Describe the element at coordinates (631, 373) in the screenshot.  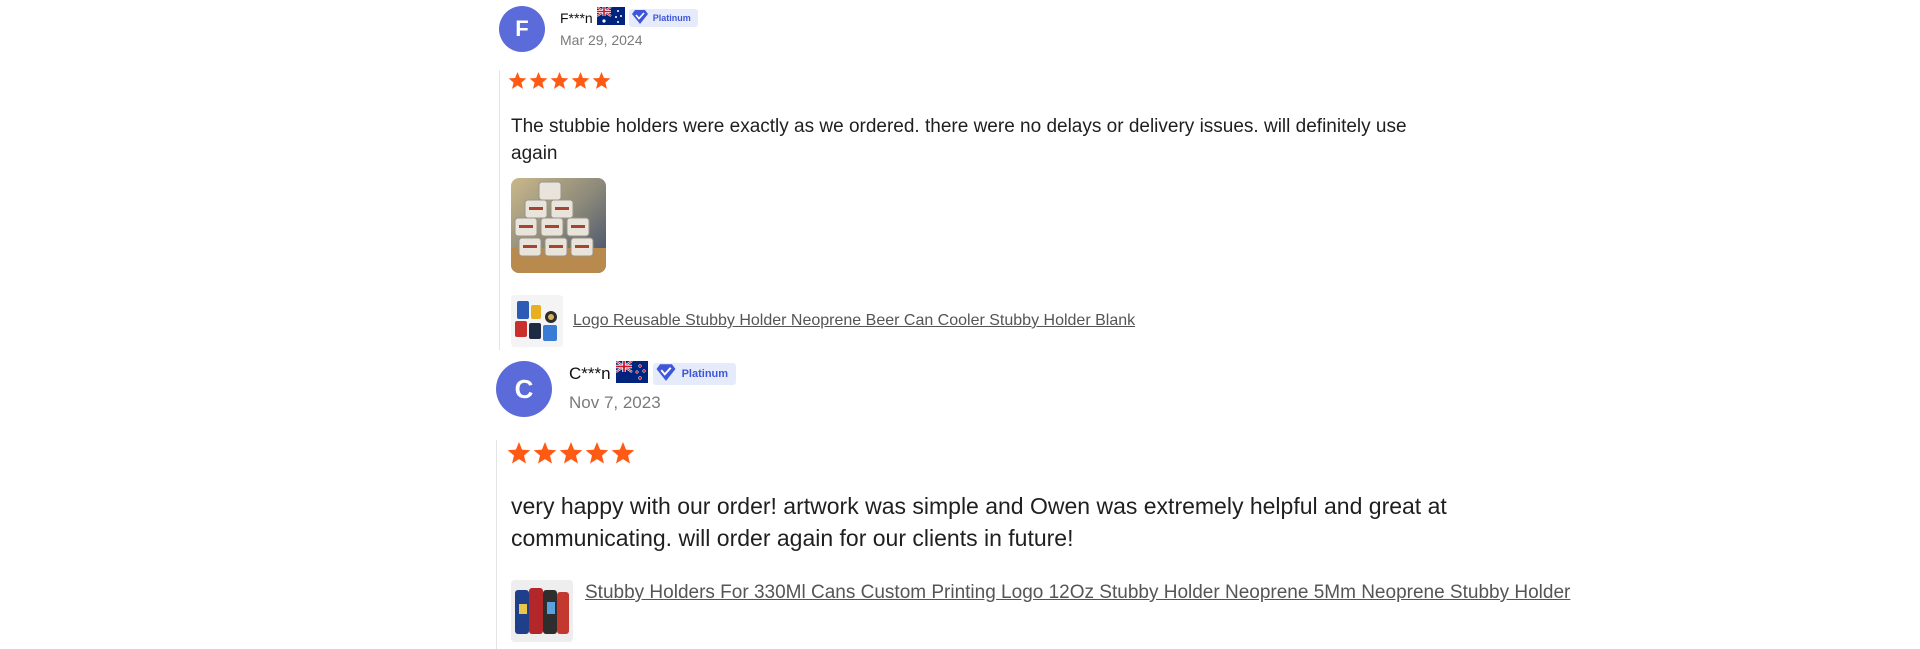
I see `new-zealand-flag-icon` at that location.